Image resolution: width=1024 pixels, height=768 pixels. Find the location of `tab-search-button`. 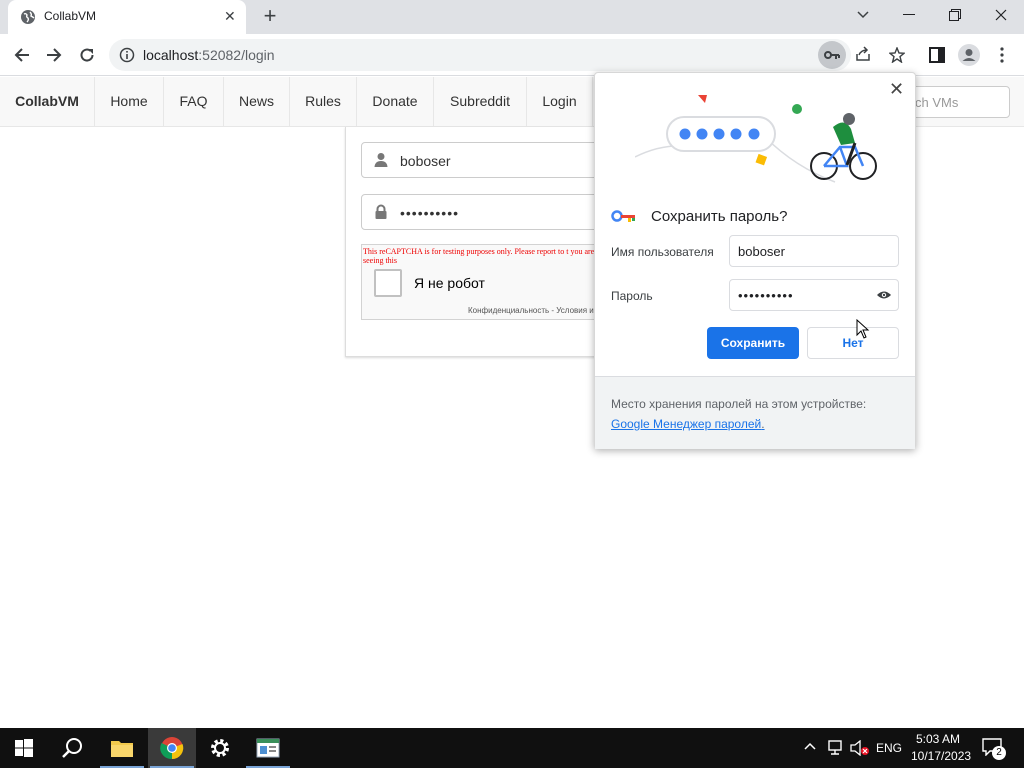

tab-search-button is located at coordinates (863, 15).